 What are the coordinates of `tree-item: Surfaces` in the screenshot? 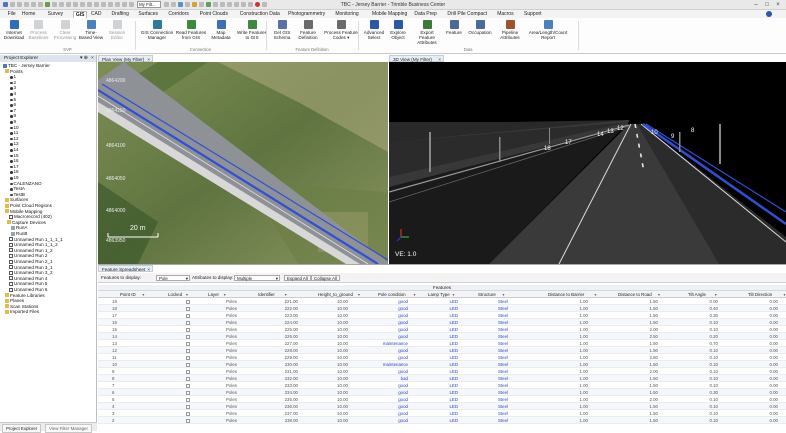 It's located at (16, 199).